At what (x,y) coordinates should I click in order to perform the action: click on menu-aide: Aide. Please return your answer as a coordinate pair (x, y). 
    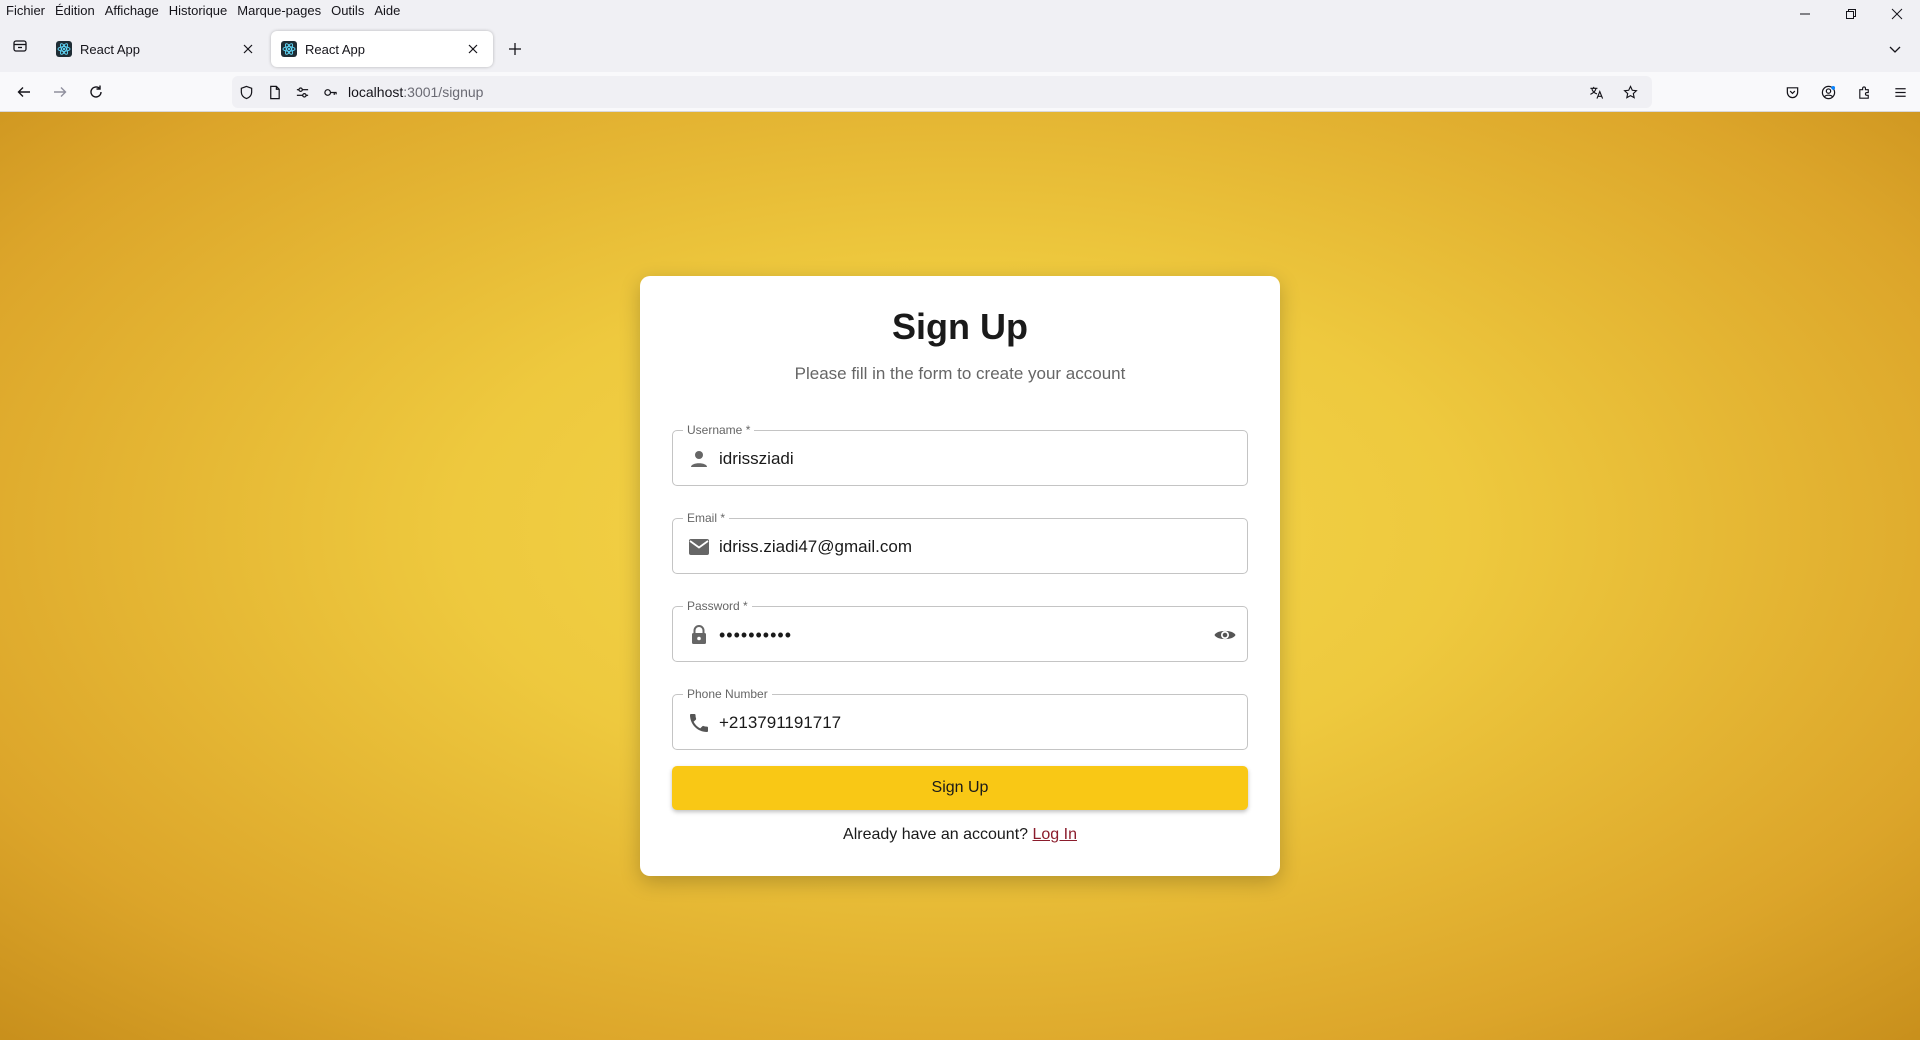
    Looking at the image, I should click on (387, 11).